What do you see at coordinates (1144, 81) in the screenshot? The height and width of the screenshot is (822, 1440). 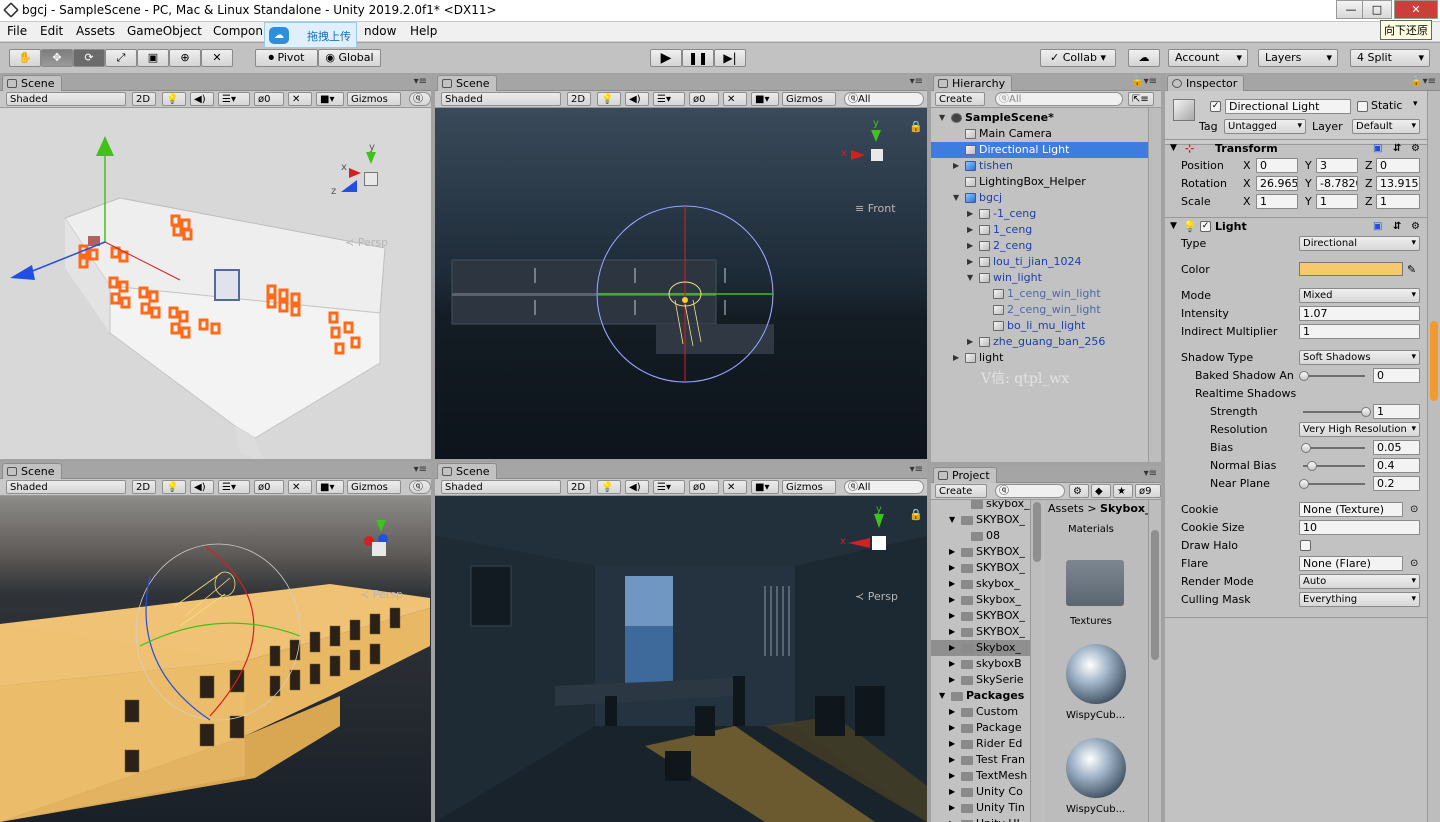 I see `lock-icon: 🔒▾≡` at bounding box center [1144, 81].